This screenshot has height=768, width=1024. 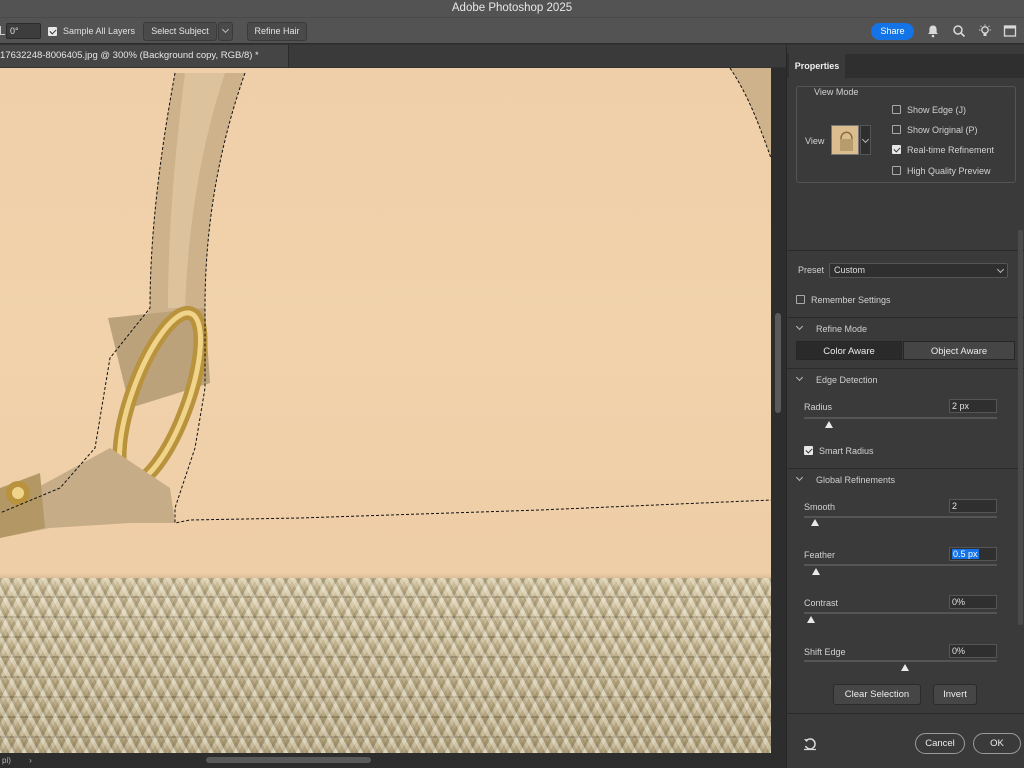 I want to click on radius-slider-track, so click(x=900, y=418).